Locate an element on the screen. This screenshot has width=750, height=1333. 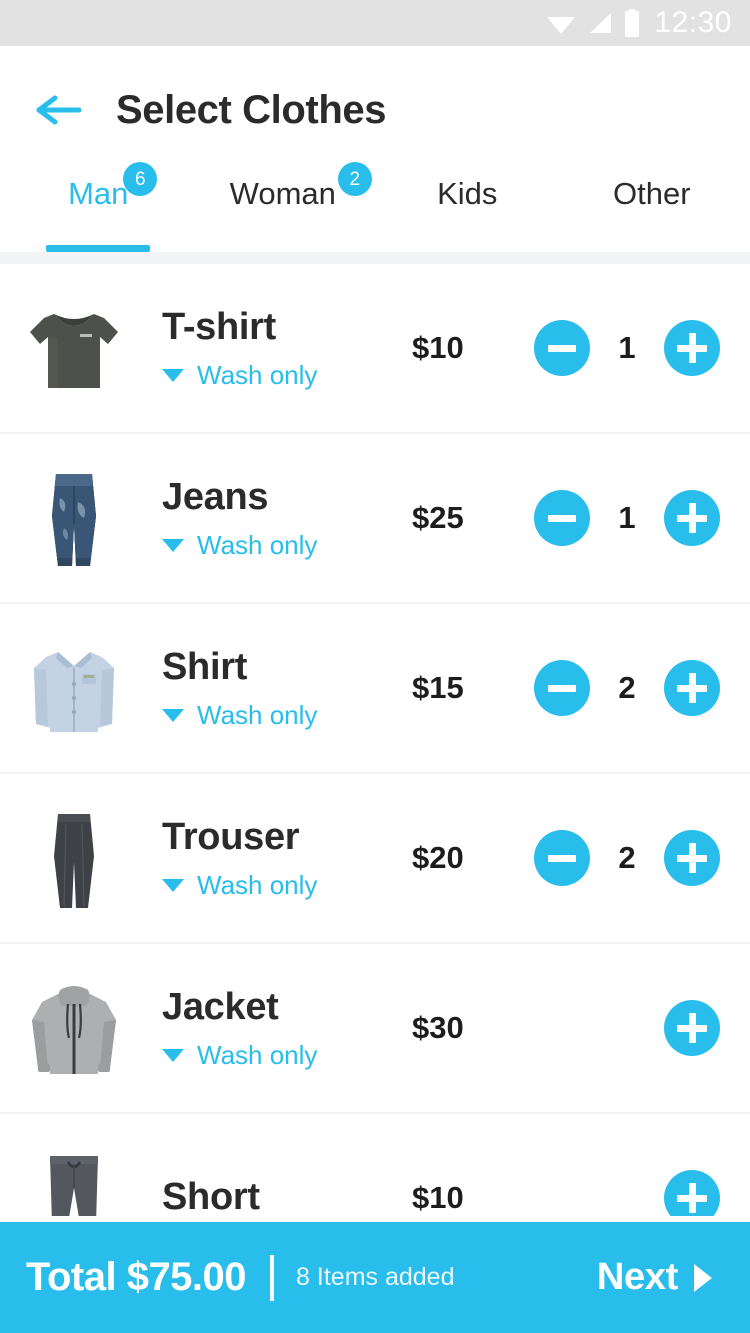
item-price: $25 is located at coordinates (438, 517).